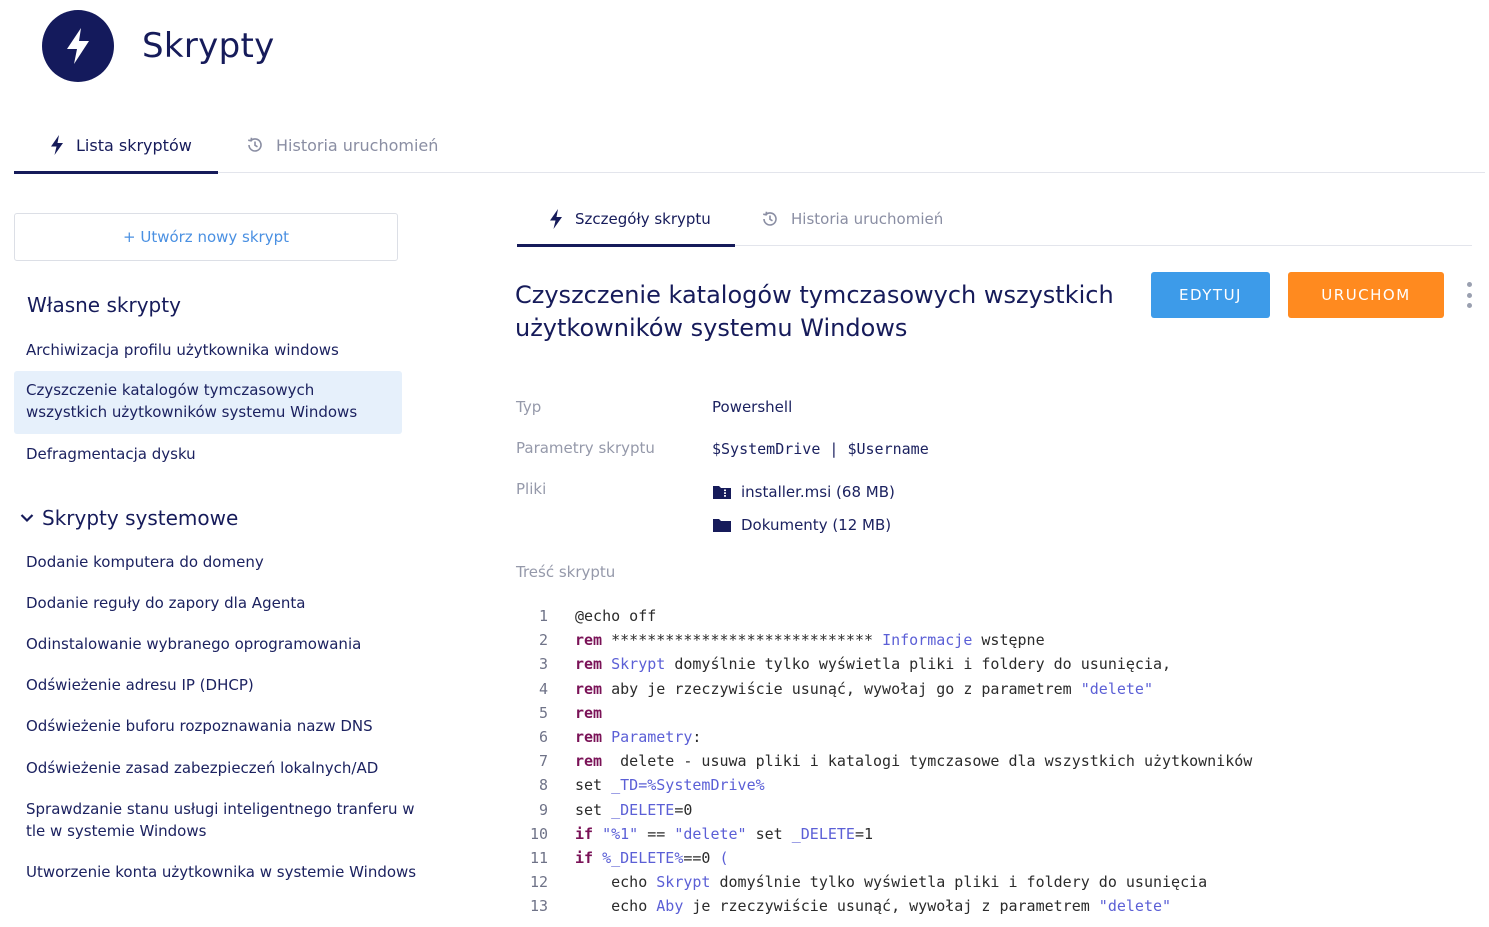 The width and height of the screenshot is (1489, 927). What do you see at coordinates (722, 525) in the screenshot?
I see `folder-icon` at bounding box center [722, 525].